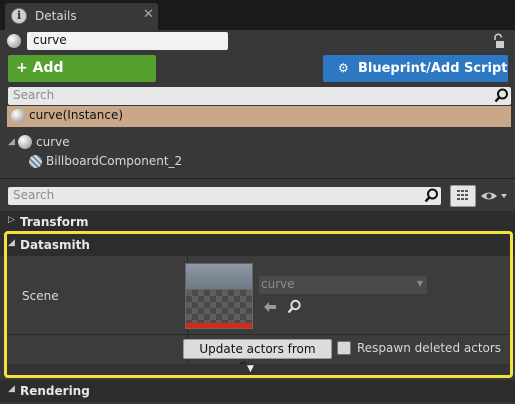 The height and width of the screenshot is (404, 515). Describe the element at coordinates (127, 41) in the screenshot. I see `actor-name-field: curve` at that location.